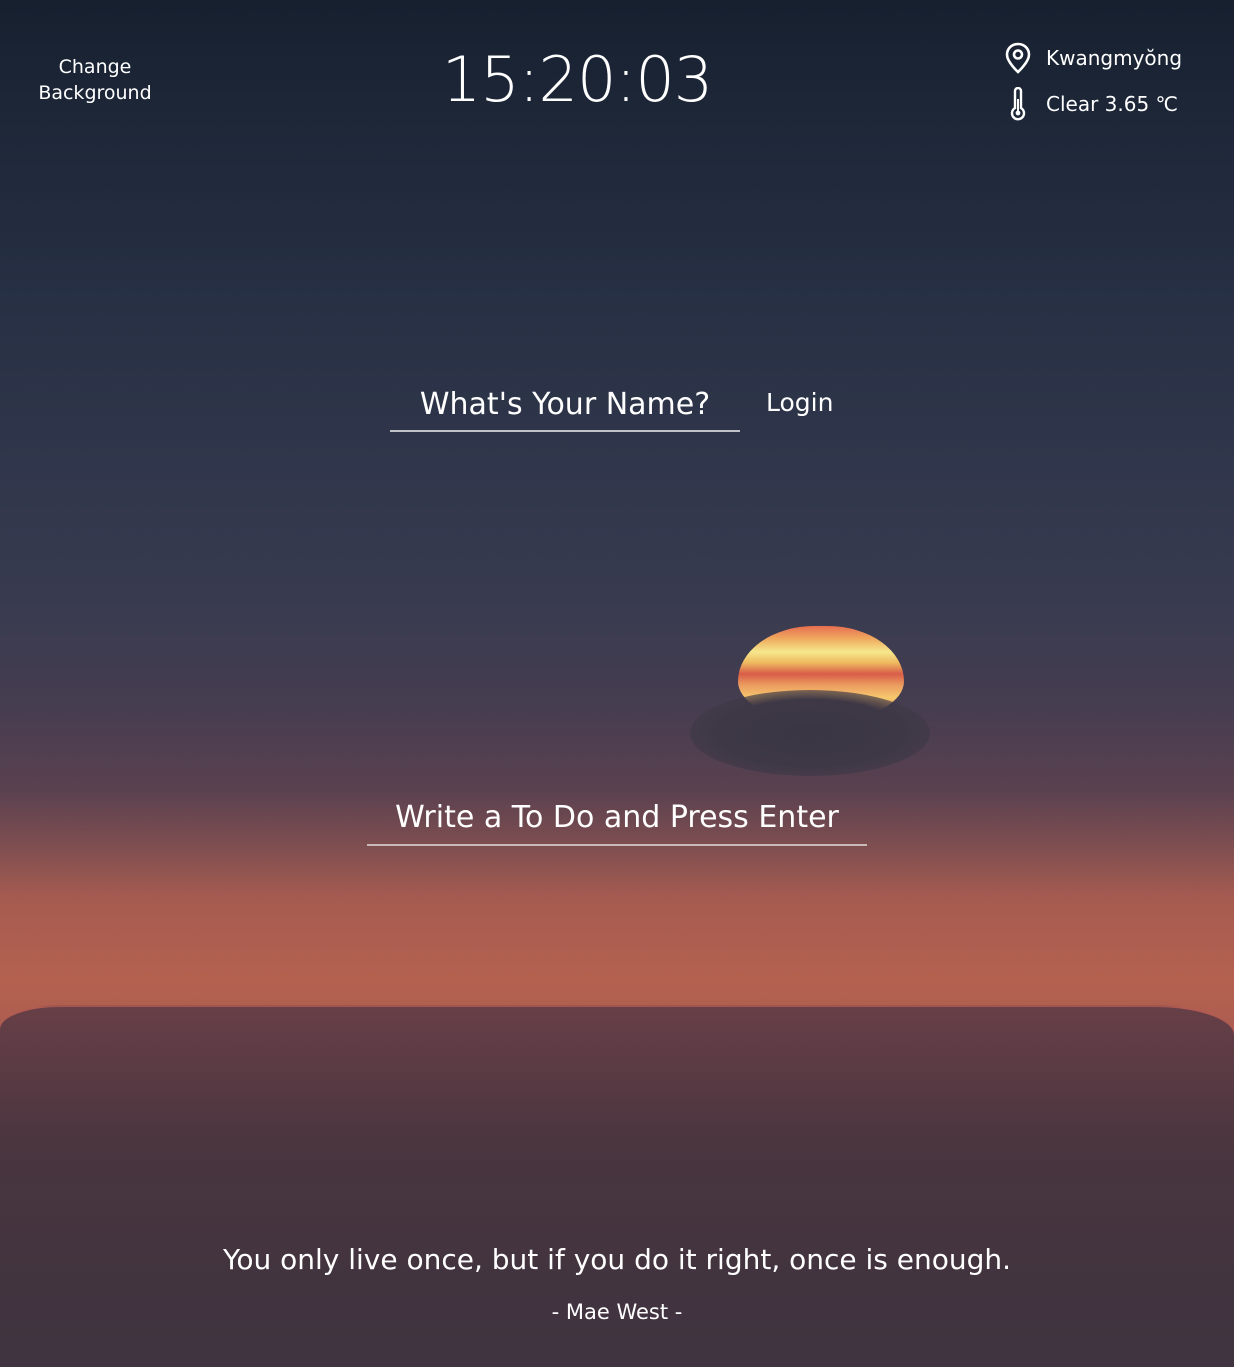  I want to click on login-form: Login, so click(625, 408).